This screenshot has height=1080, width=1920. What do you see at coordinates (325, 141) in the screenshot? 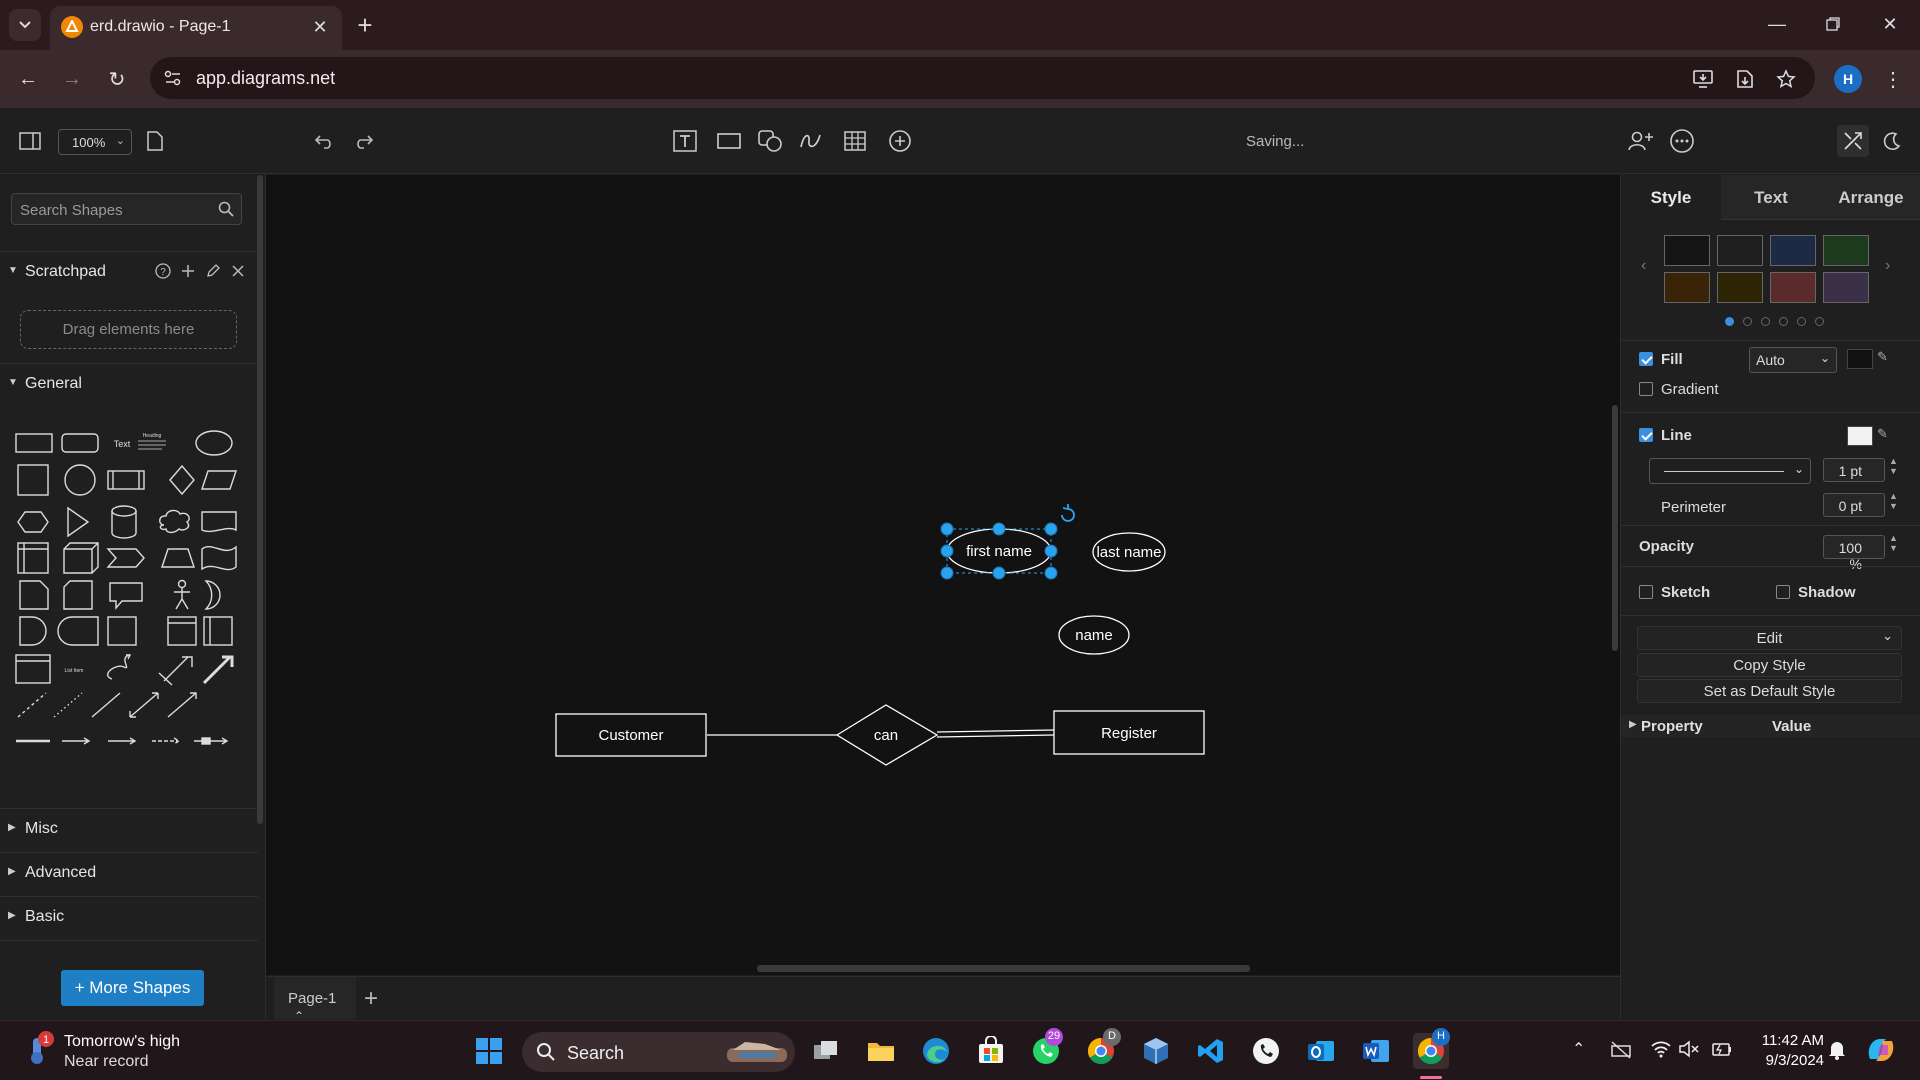
I see `undo-icon` at bounding box center [325, 141].